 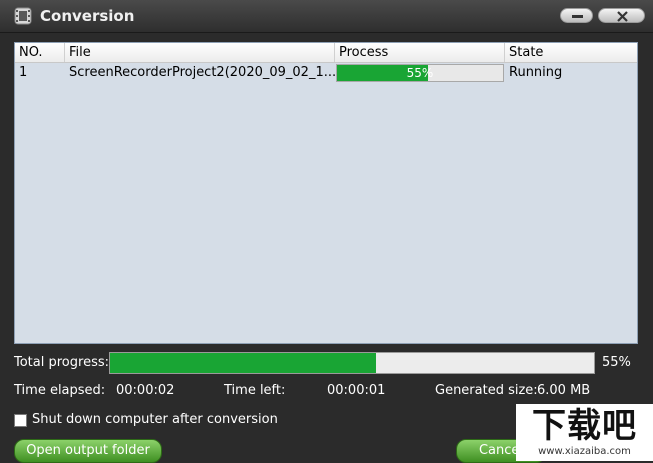 What do you see at coordinates (326, 16) in the screenshot?
I see `title-bar: Conversion` at bounding box center [326, 16].